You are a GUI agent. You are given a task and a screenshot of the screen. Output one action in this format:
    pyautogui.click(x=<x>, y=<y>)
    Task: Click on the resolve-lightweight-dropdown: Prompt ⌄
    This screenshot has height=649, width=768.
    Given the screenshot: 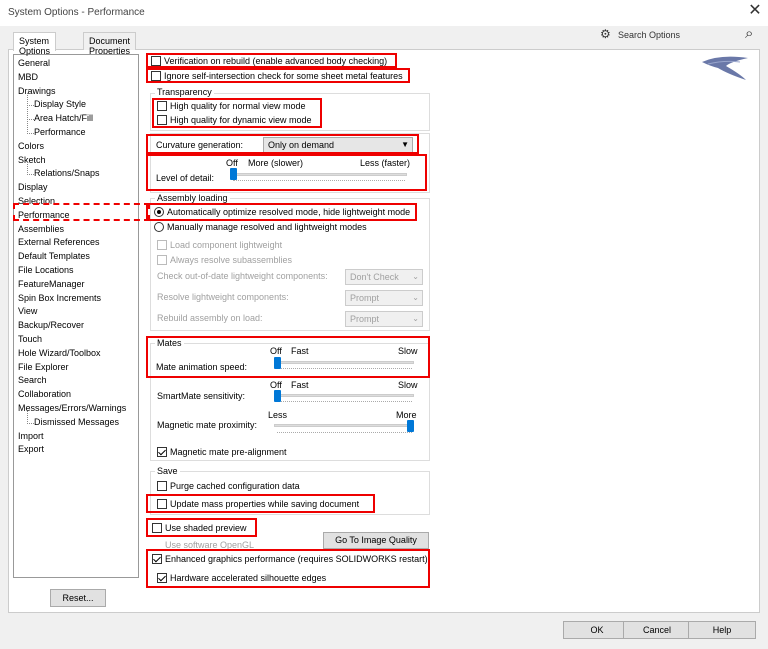 What is the action you would take?
    pyautogui.click(x=384, y=298)
    